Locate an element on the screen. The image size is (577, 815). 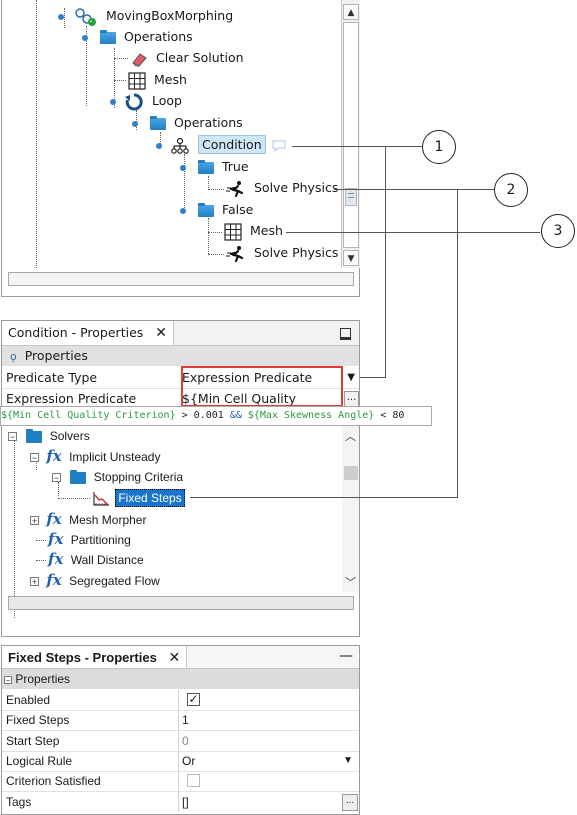
callout-1: 1 is located at coordinates (439, 147).